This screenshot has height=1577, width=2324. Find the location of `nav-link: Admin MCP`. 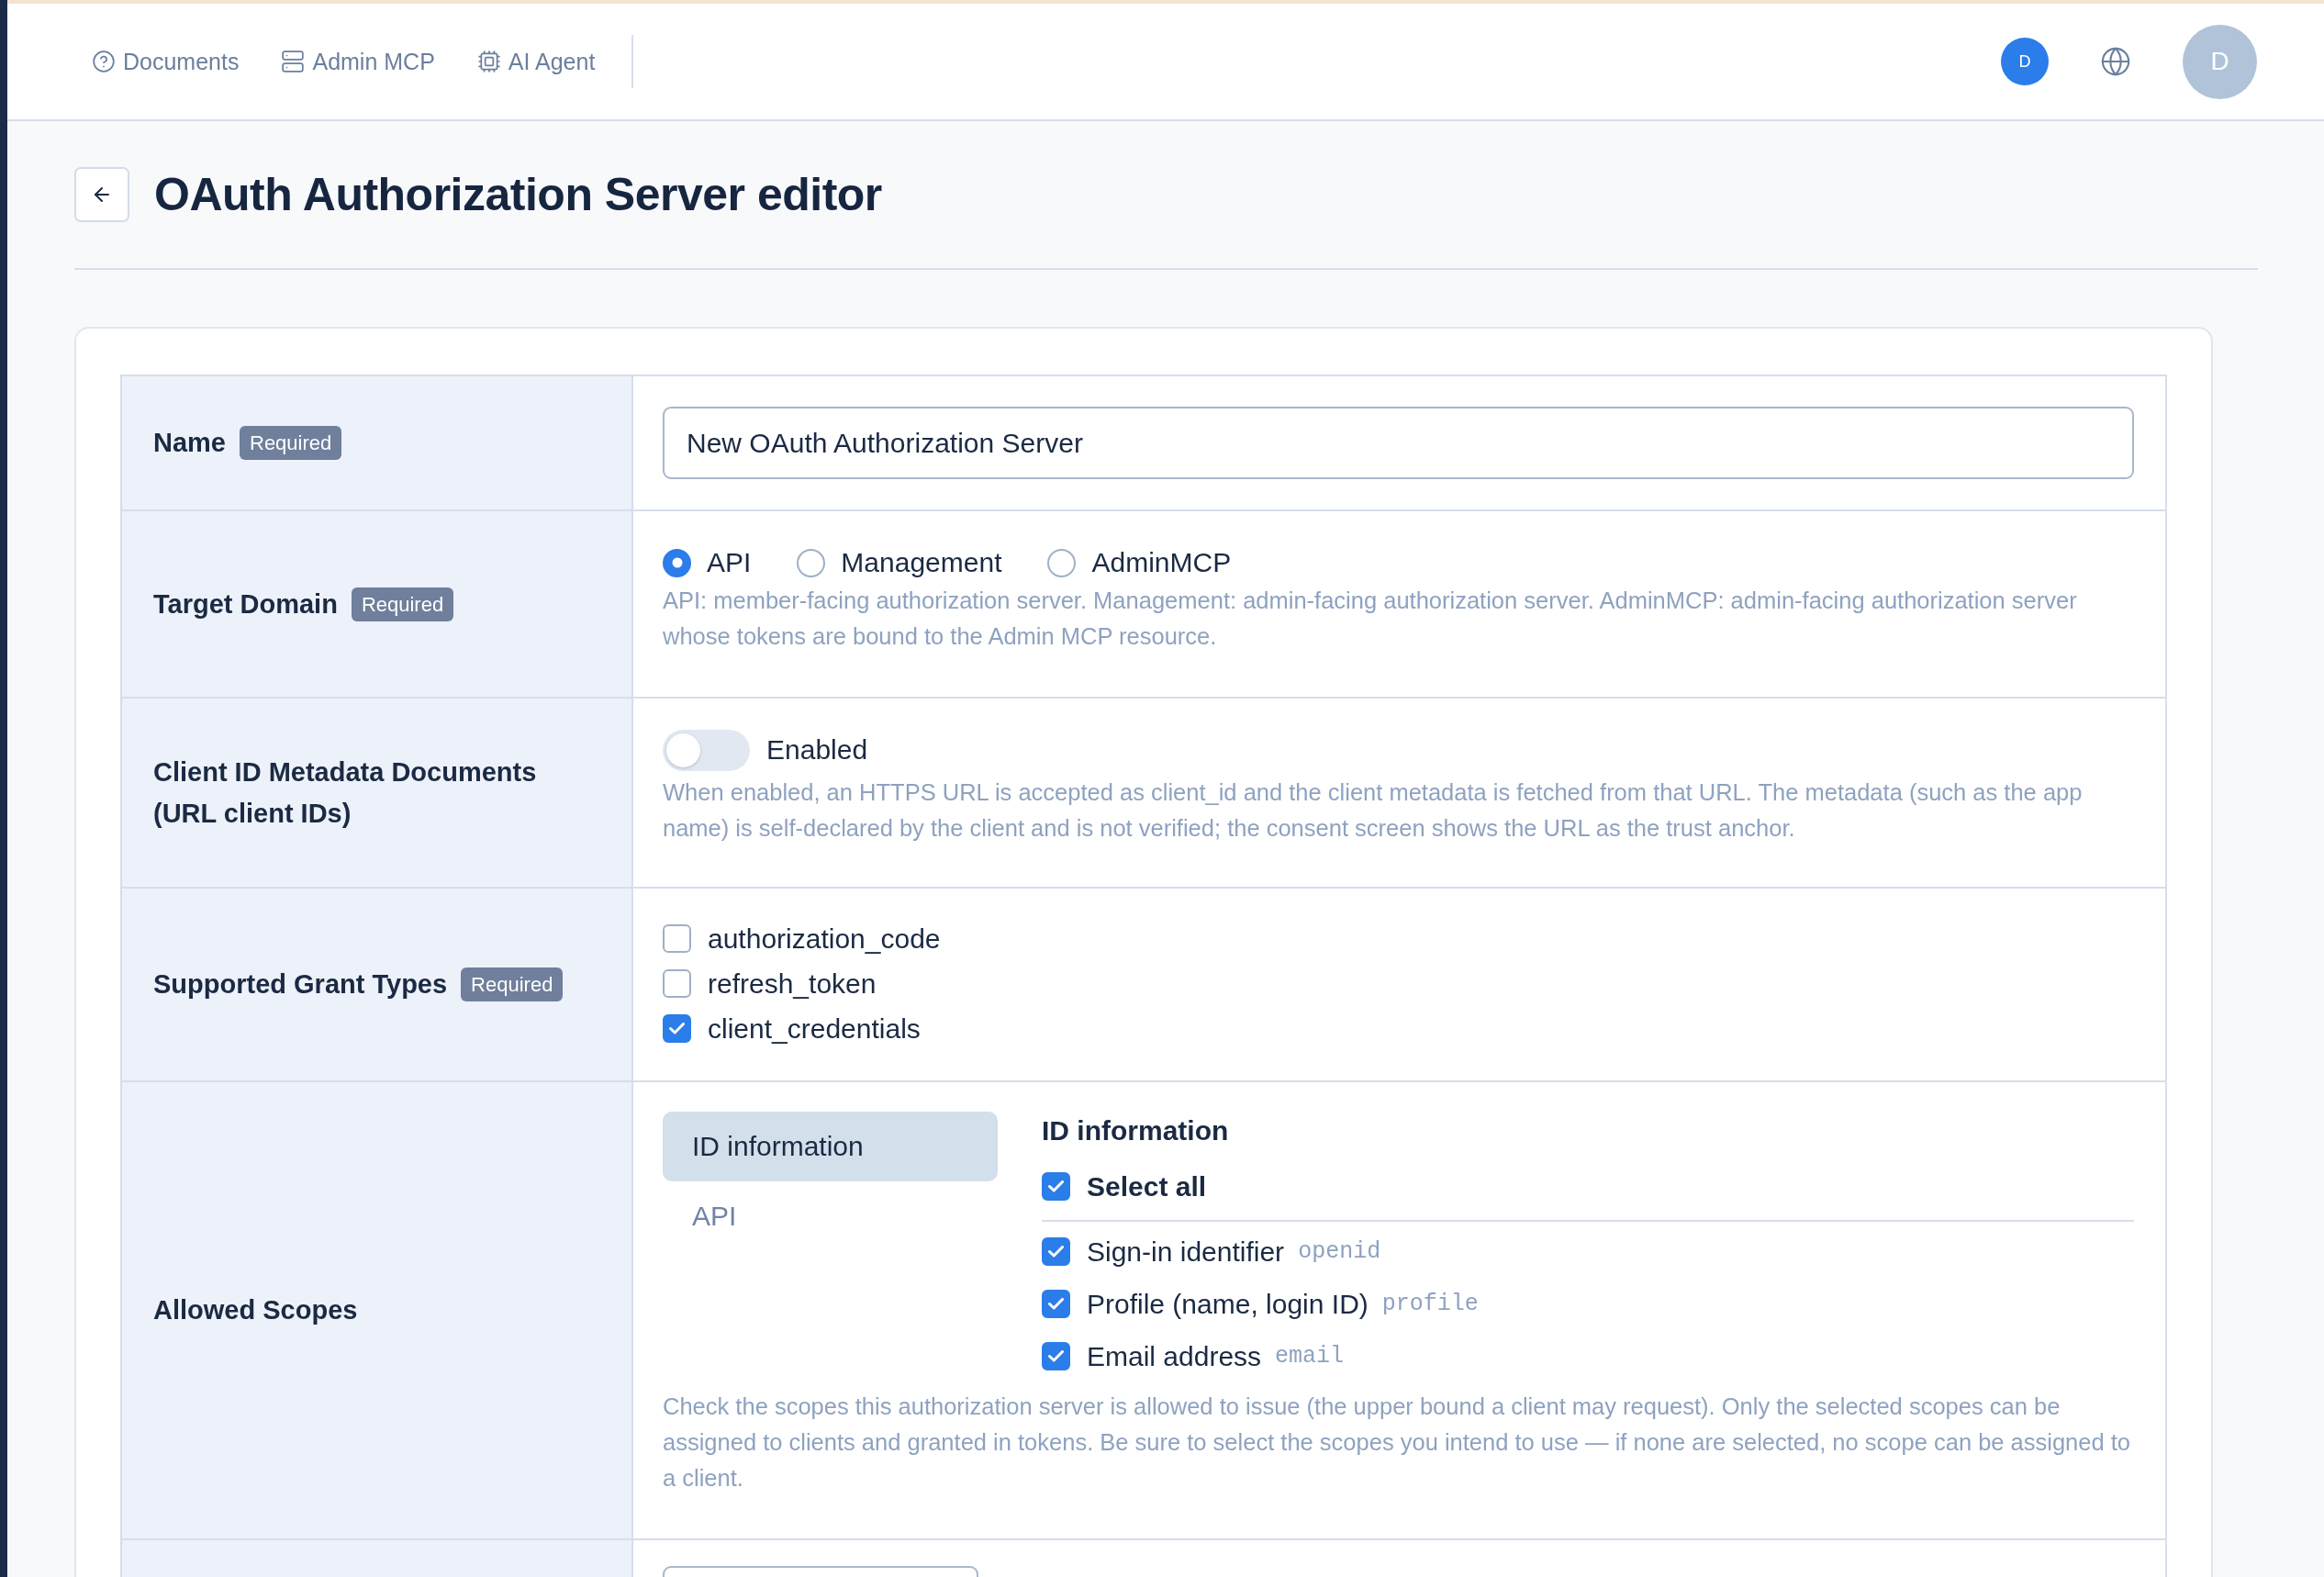

nav-link: Admin MCP is located at coordinates (358, 62).